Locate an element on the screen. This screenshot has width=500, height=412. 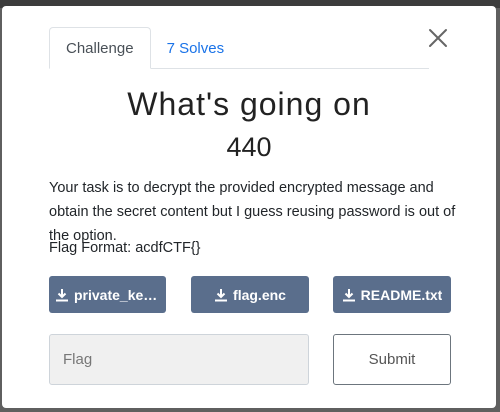
challenge-title: What's going on is located at coordinates (249, 104).